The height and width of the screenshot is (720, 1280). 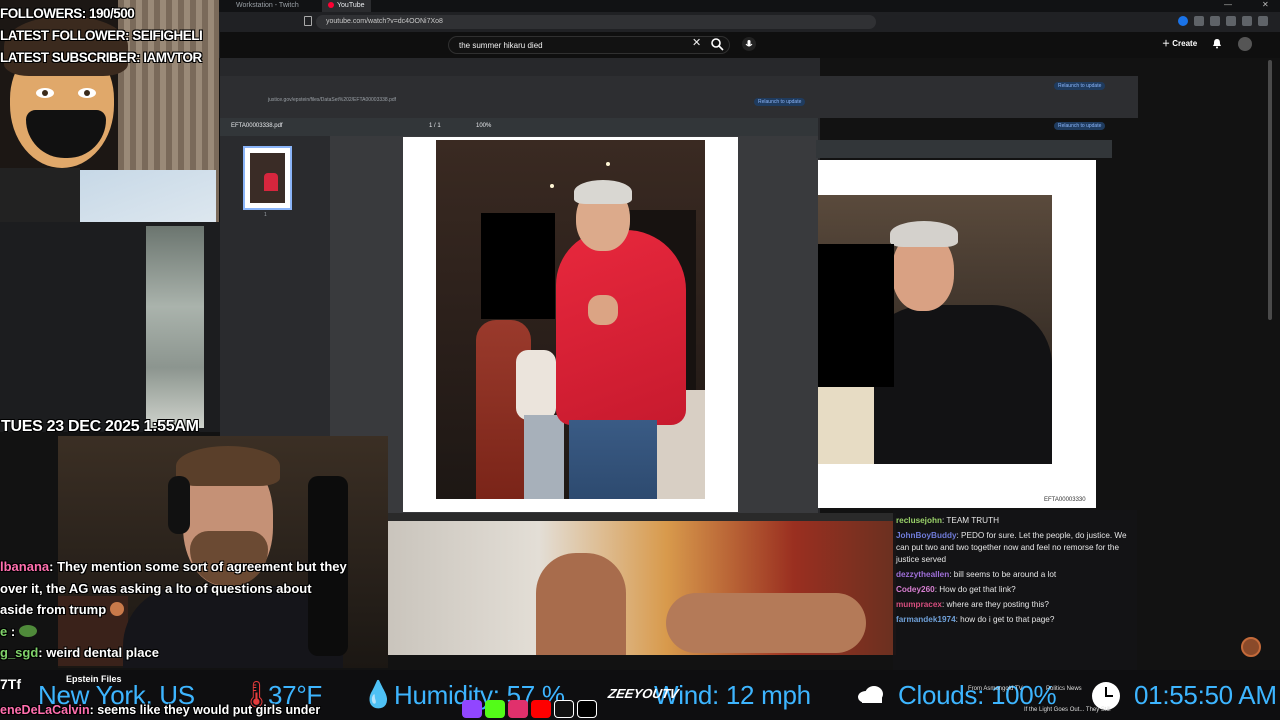 What do you see at coordinates (518, 709) in the screenshot?
I see `instagram-icon` at bounding box center [518, 709].